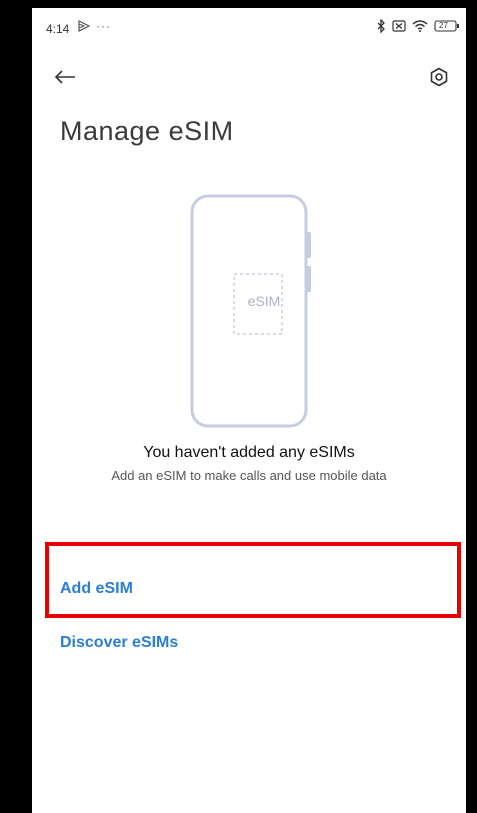  I want to click on phone-illustration: eSIM, so click(252, 312).